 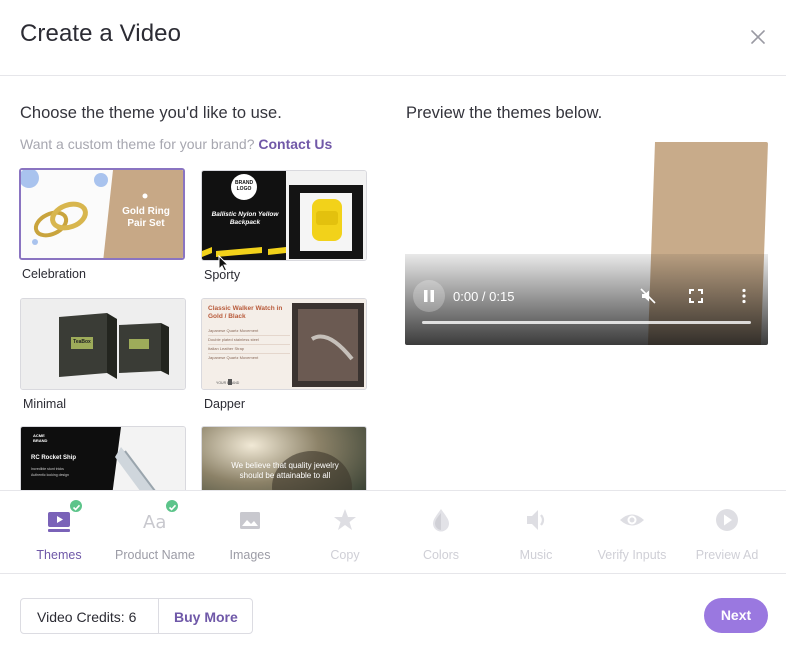 I want to click on thumb-feature: Double plated stainless steel, so click(x=249, y=340).